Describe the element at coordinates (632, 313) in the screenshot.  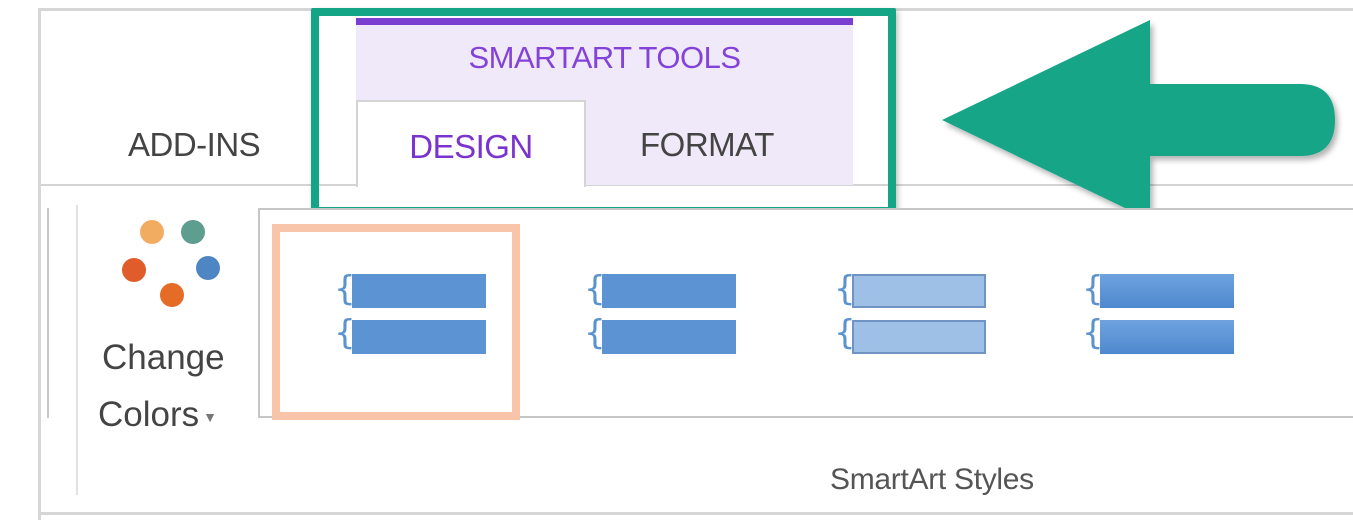
I see `smartart-style-white-outline: {{` at that location.